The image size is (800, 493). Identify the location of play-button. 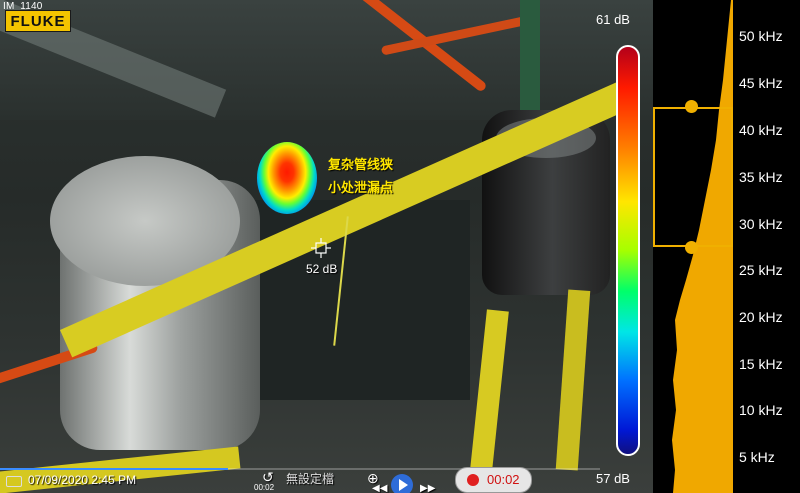
(402, 483).